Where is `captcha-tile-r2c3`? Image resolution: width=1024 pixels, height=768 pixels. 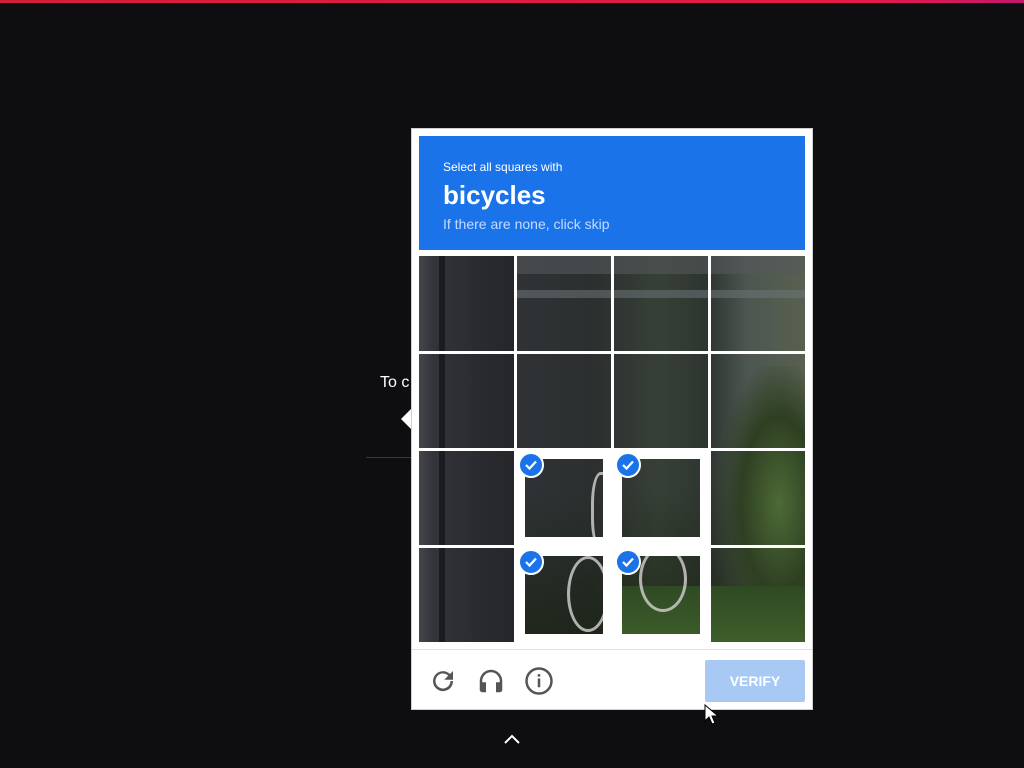 captcha-tile-r2c3 is located at coordinates (661, 401).